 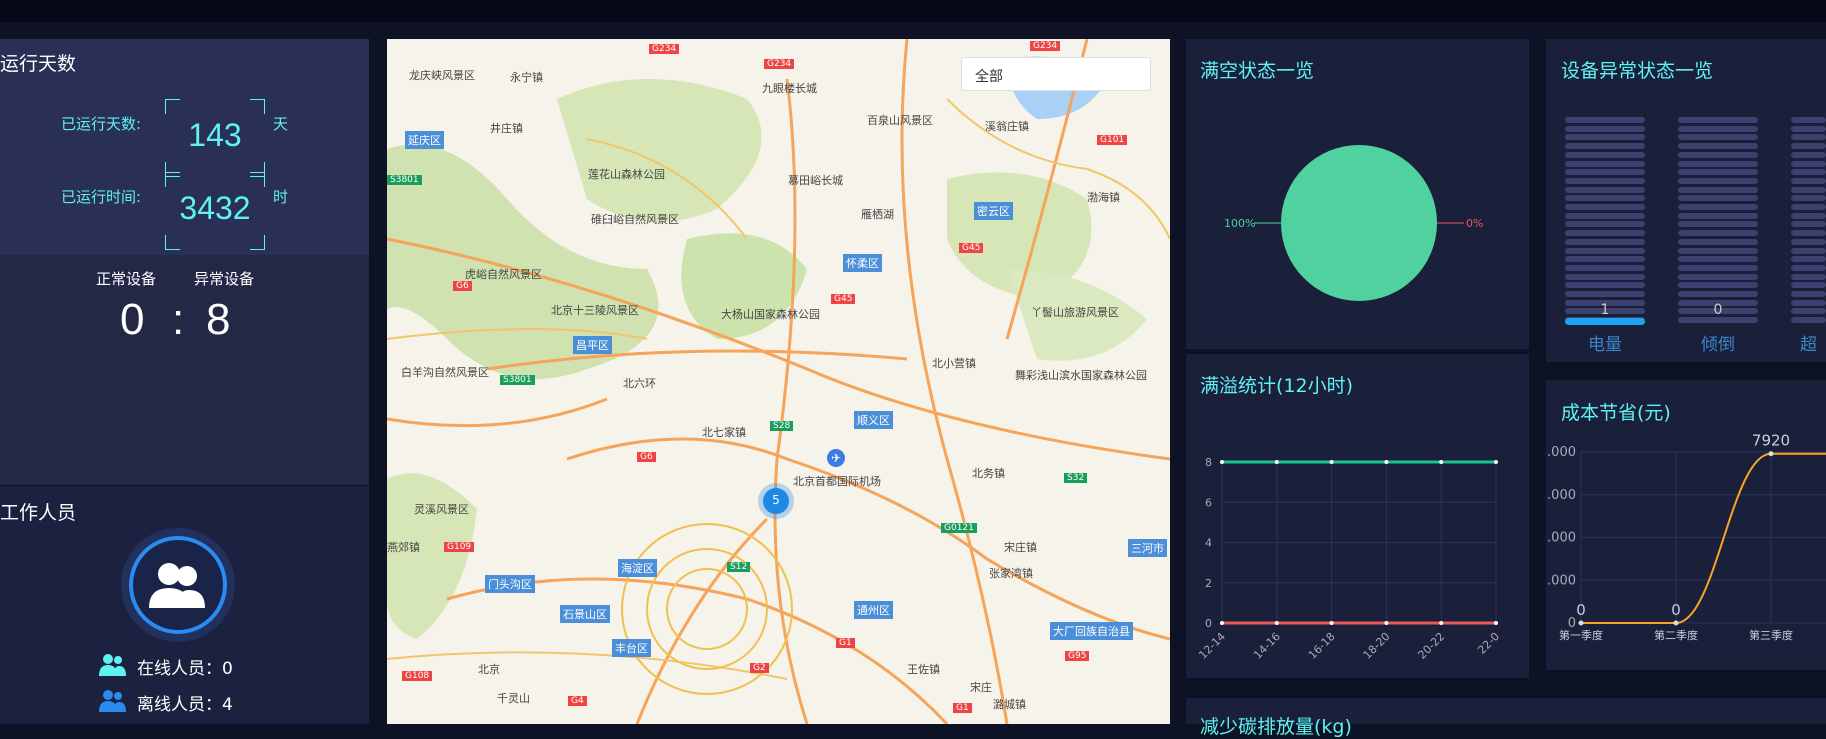 I want to click on bar-label: 超, so click(x=1808, y=345).